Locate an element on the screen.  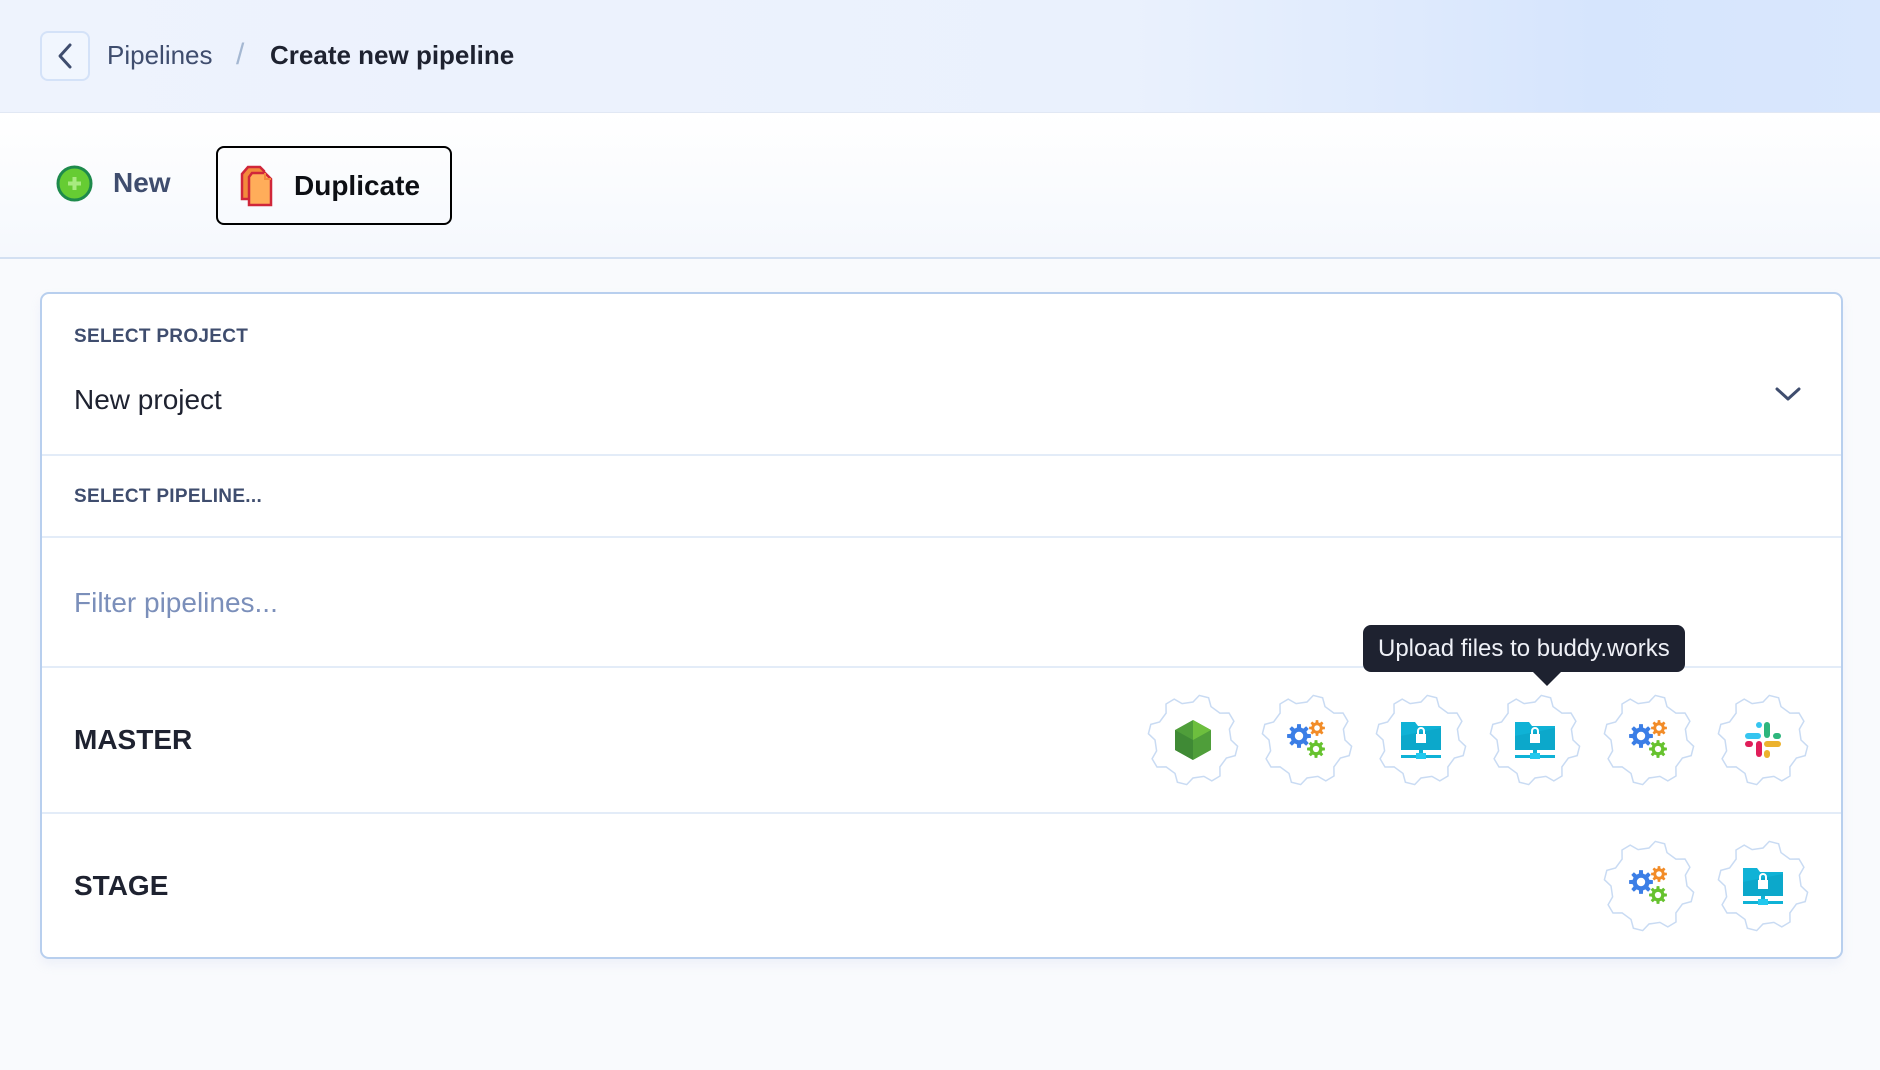
plus-circle-icon is located at coordinates (74, 183).